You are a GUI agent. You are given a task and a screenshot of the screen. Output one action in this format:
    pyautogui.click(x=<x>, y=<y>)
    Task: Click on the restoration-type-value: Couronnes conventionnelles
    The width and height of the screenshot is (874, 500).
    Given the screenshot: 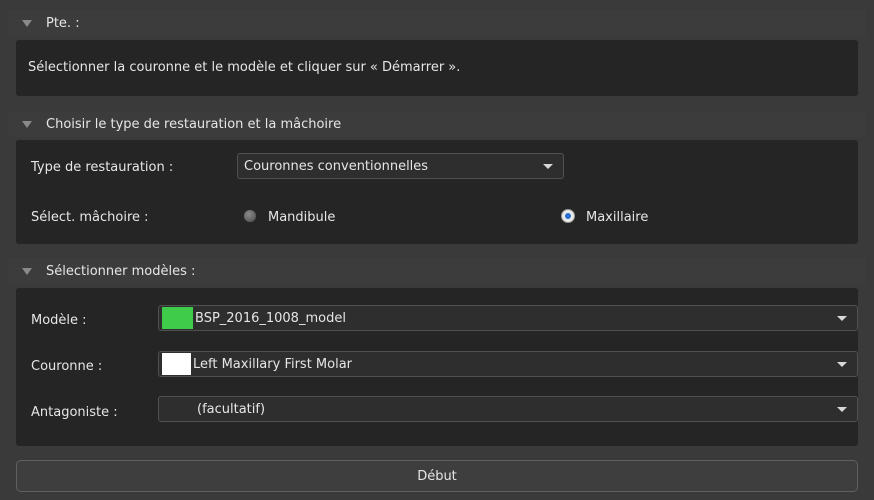 What is the action you would take?
    pyautogui.click(x=336, y=166)
    